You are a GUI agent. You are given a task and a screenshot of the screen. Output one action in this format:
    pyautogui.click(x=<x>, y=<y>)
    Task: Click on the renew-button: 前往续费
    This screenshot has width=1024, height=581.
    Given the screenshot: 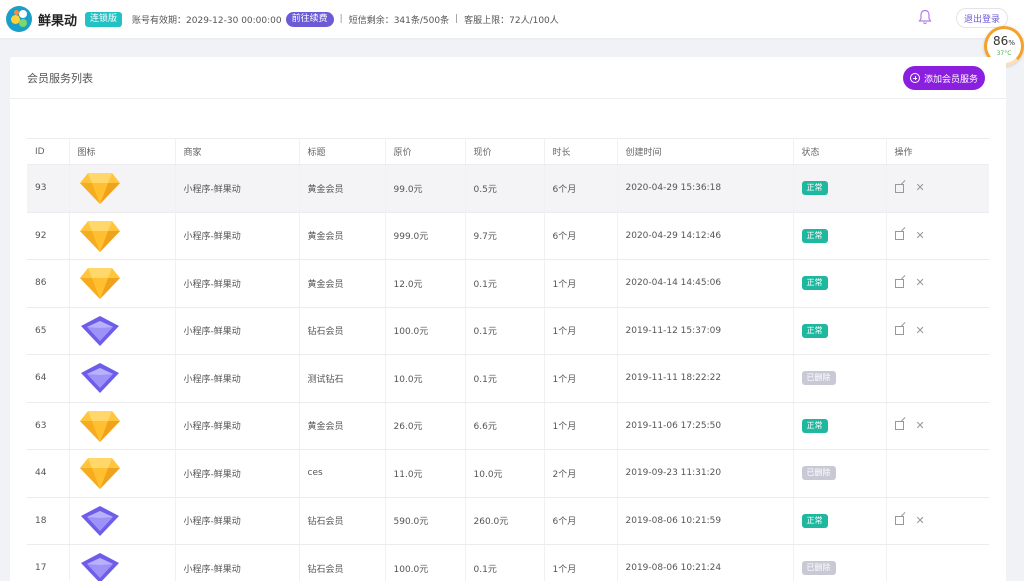 What is the action you would take?
    pyautogui.click(x=309, y=19)
    